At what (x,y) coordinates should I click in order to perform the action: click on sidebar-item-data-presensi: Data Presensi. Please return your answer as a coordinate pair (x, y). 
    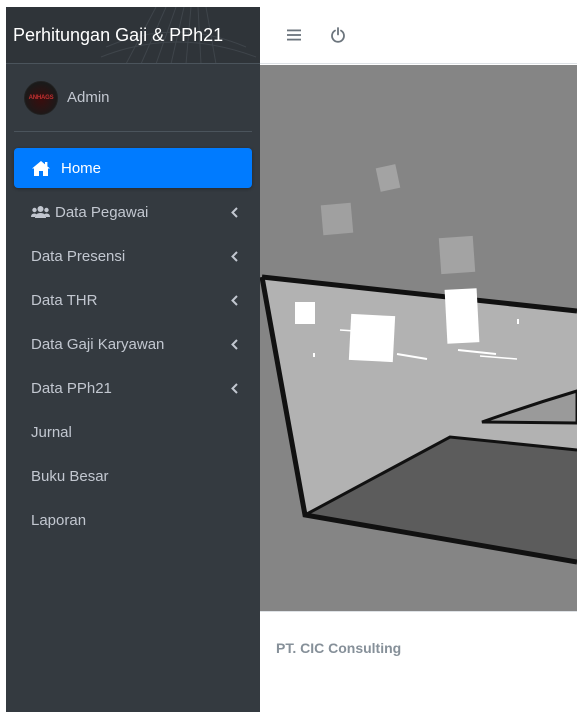
    Looking at the image, I should click on (133, 256).